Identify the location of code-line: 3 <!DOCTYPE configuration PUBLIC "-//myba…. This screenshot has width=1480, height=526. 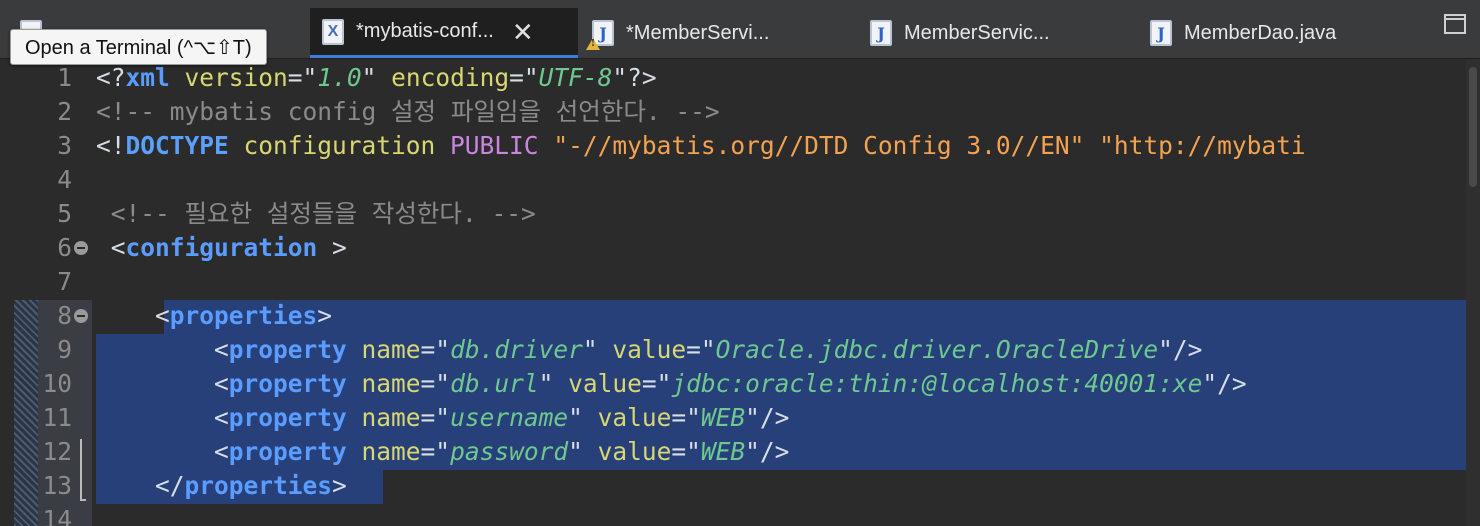
(740, 146).